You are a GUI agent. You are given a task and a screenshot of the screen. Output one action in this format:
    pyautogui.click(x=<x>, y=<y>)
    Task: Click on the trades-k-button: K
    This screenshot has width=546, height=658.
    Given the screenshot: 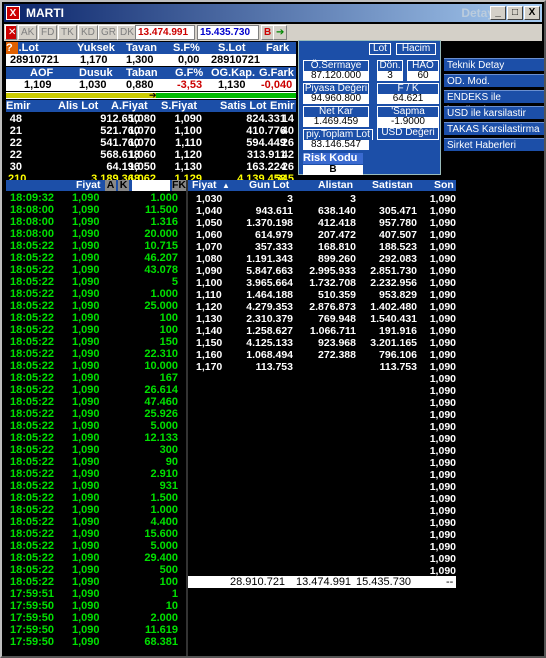 What is the action you would take?
    pyautogui.click(x=123, y=185)
    